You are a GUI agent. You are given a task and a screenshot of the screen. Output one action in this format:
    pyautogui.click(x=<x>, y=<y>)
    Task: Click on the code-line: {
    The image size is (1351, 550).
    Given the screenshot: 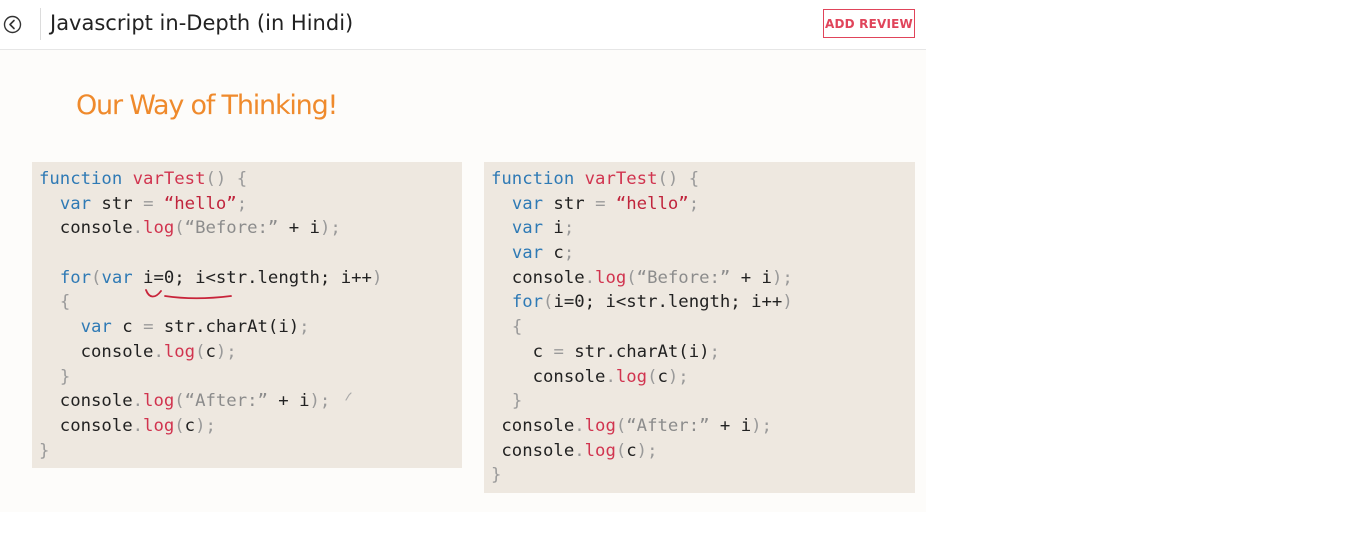 What is the action you would take?
    pyautogui.click(x=517, y=327)
    